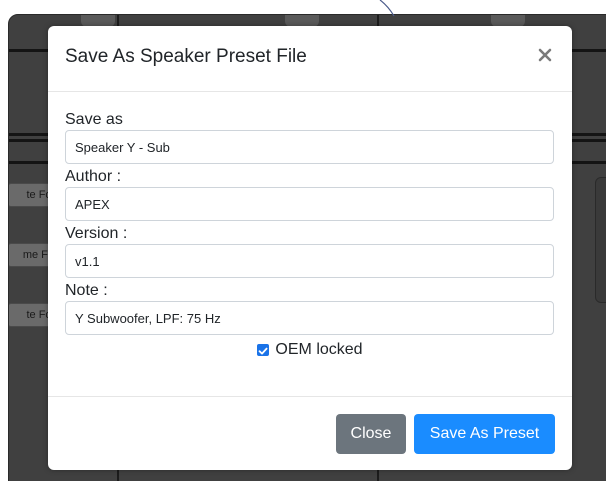 This screenshot has width=606, height=481. I want to click on save-as-preset-button: Save As Preset, so click(484, 434).